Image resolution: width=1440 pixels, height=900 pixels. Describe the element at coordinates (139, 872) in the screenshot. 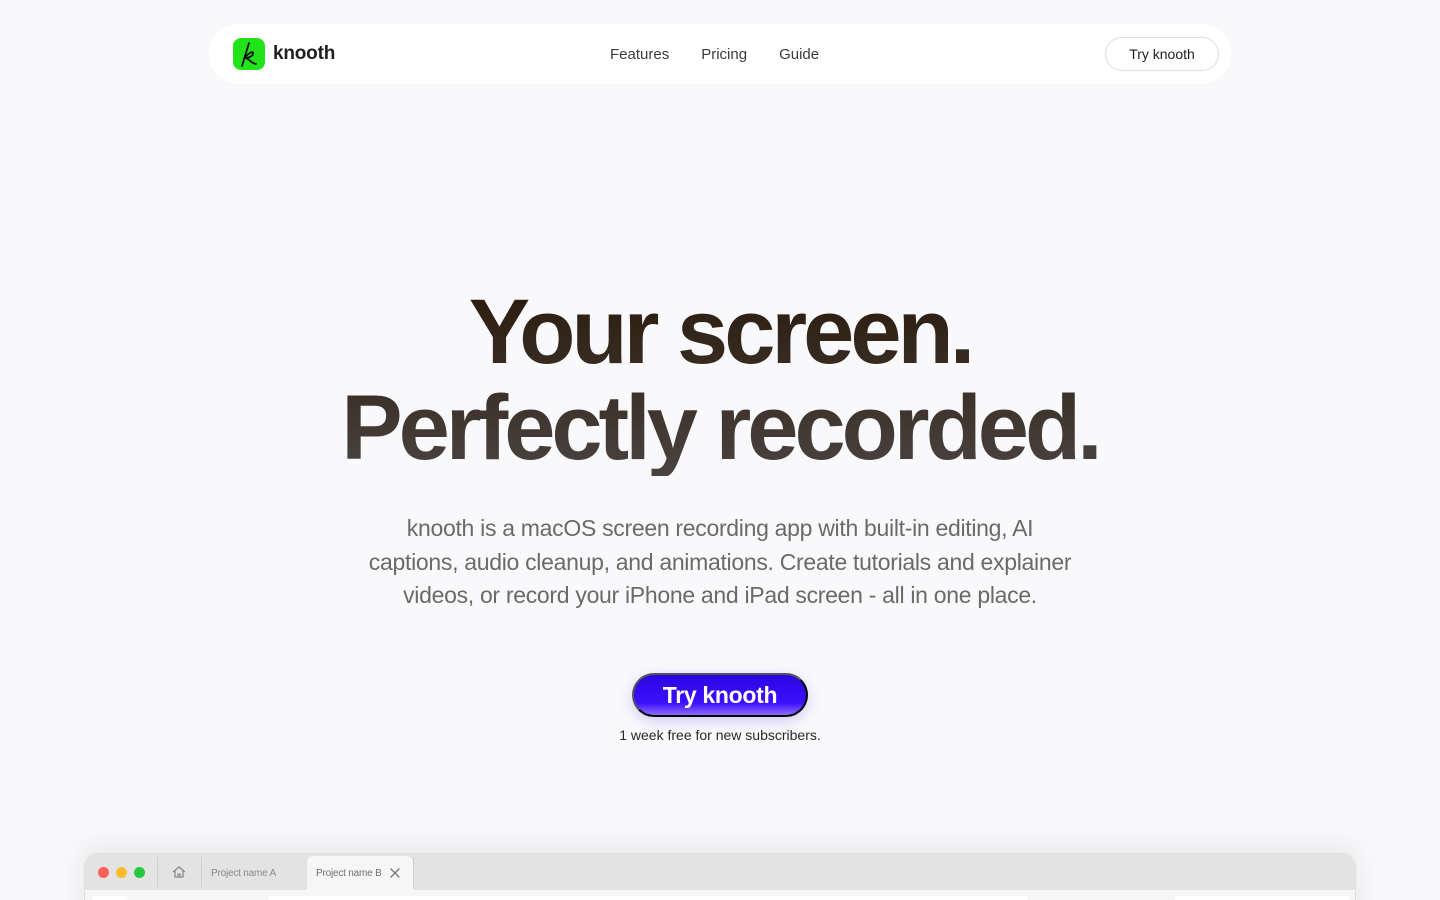

I see `zoom-window-icon` at that location.